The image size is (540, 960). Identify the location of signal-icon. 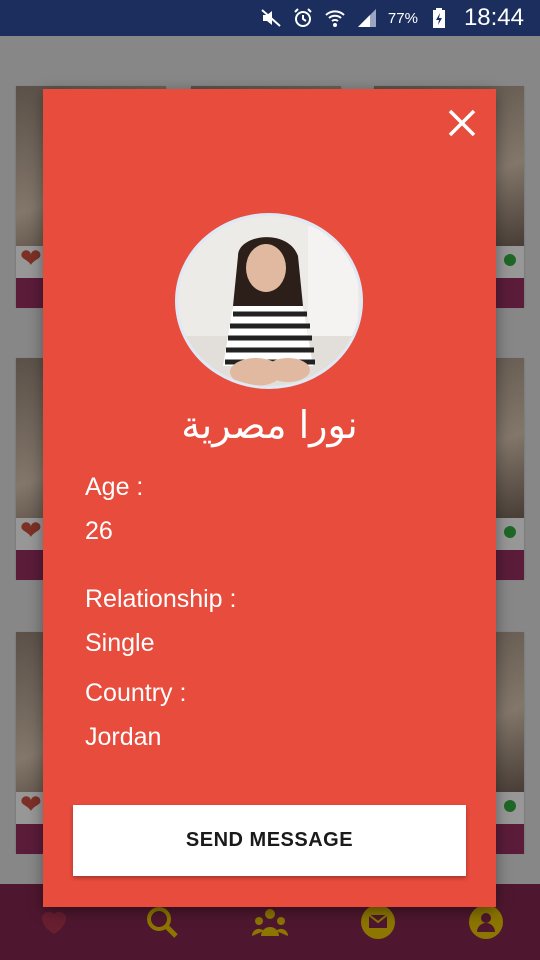
(367, 18).